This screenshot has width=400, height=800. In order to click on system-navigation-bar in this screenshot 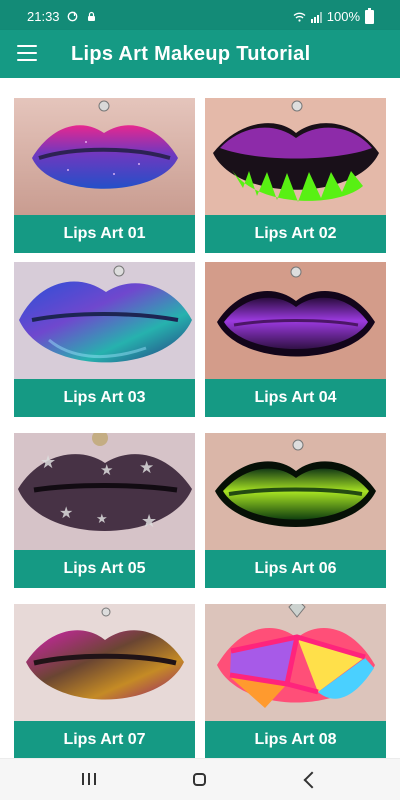, I will do `click(200, 779)`.